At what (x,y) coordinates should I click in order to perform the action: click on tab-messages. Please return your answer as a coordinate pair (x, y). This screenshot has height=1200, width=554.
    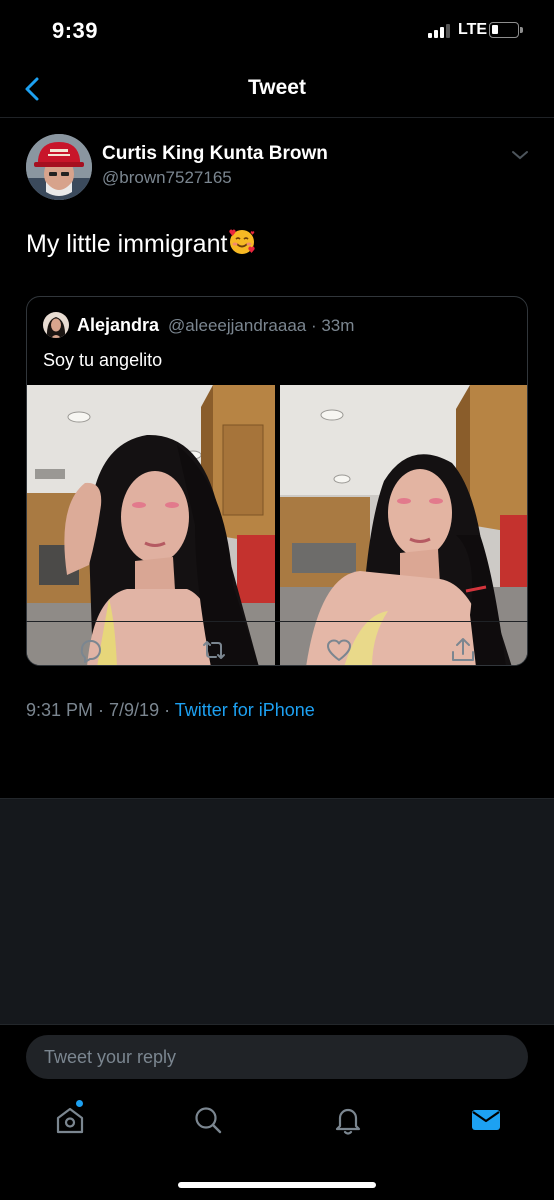
    Looking at the image, I should click on (486, 1120).